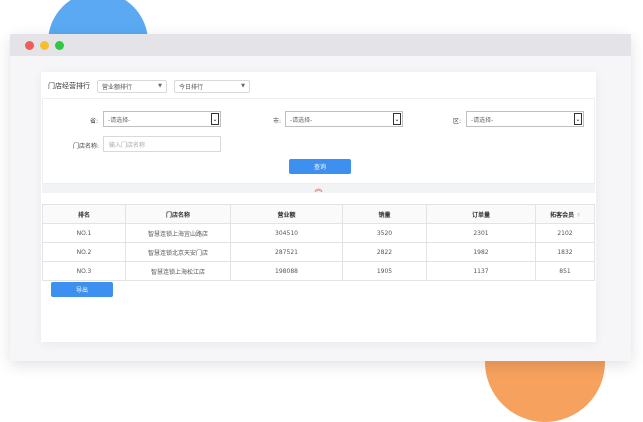  I want to click on table-cell: 智慧连锁上海宜山路店, so click(178, 233).